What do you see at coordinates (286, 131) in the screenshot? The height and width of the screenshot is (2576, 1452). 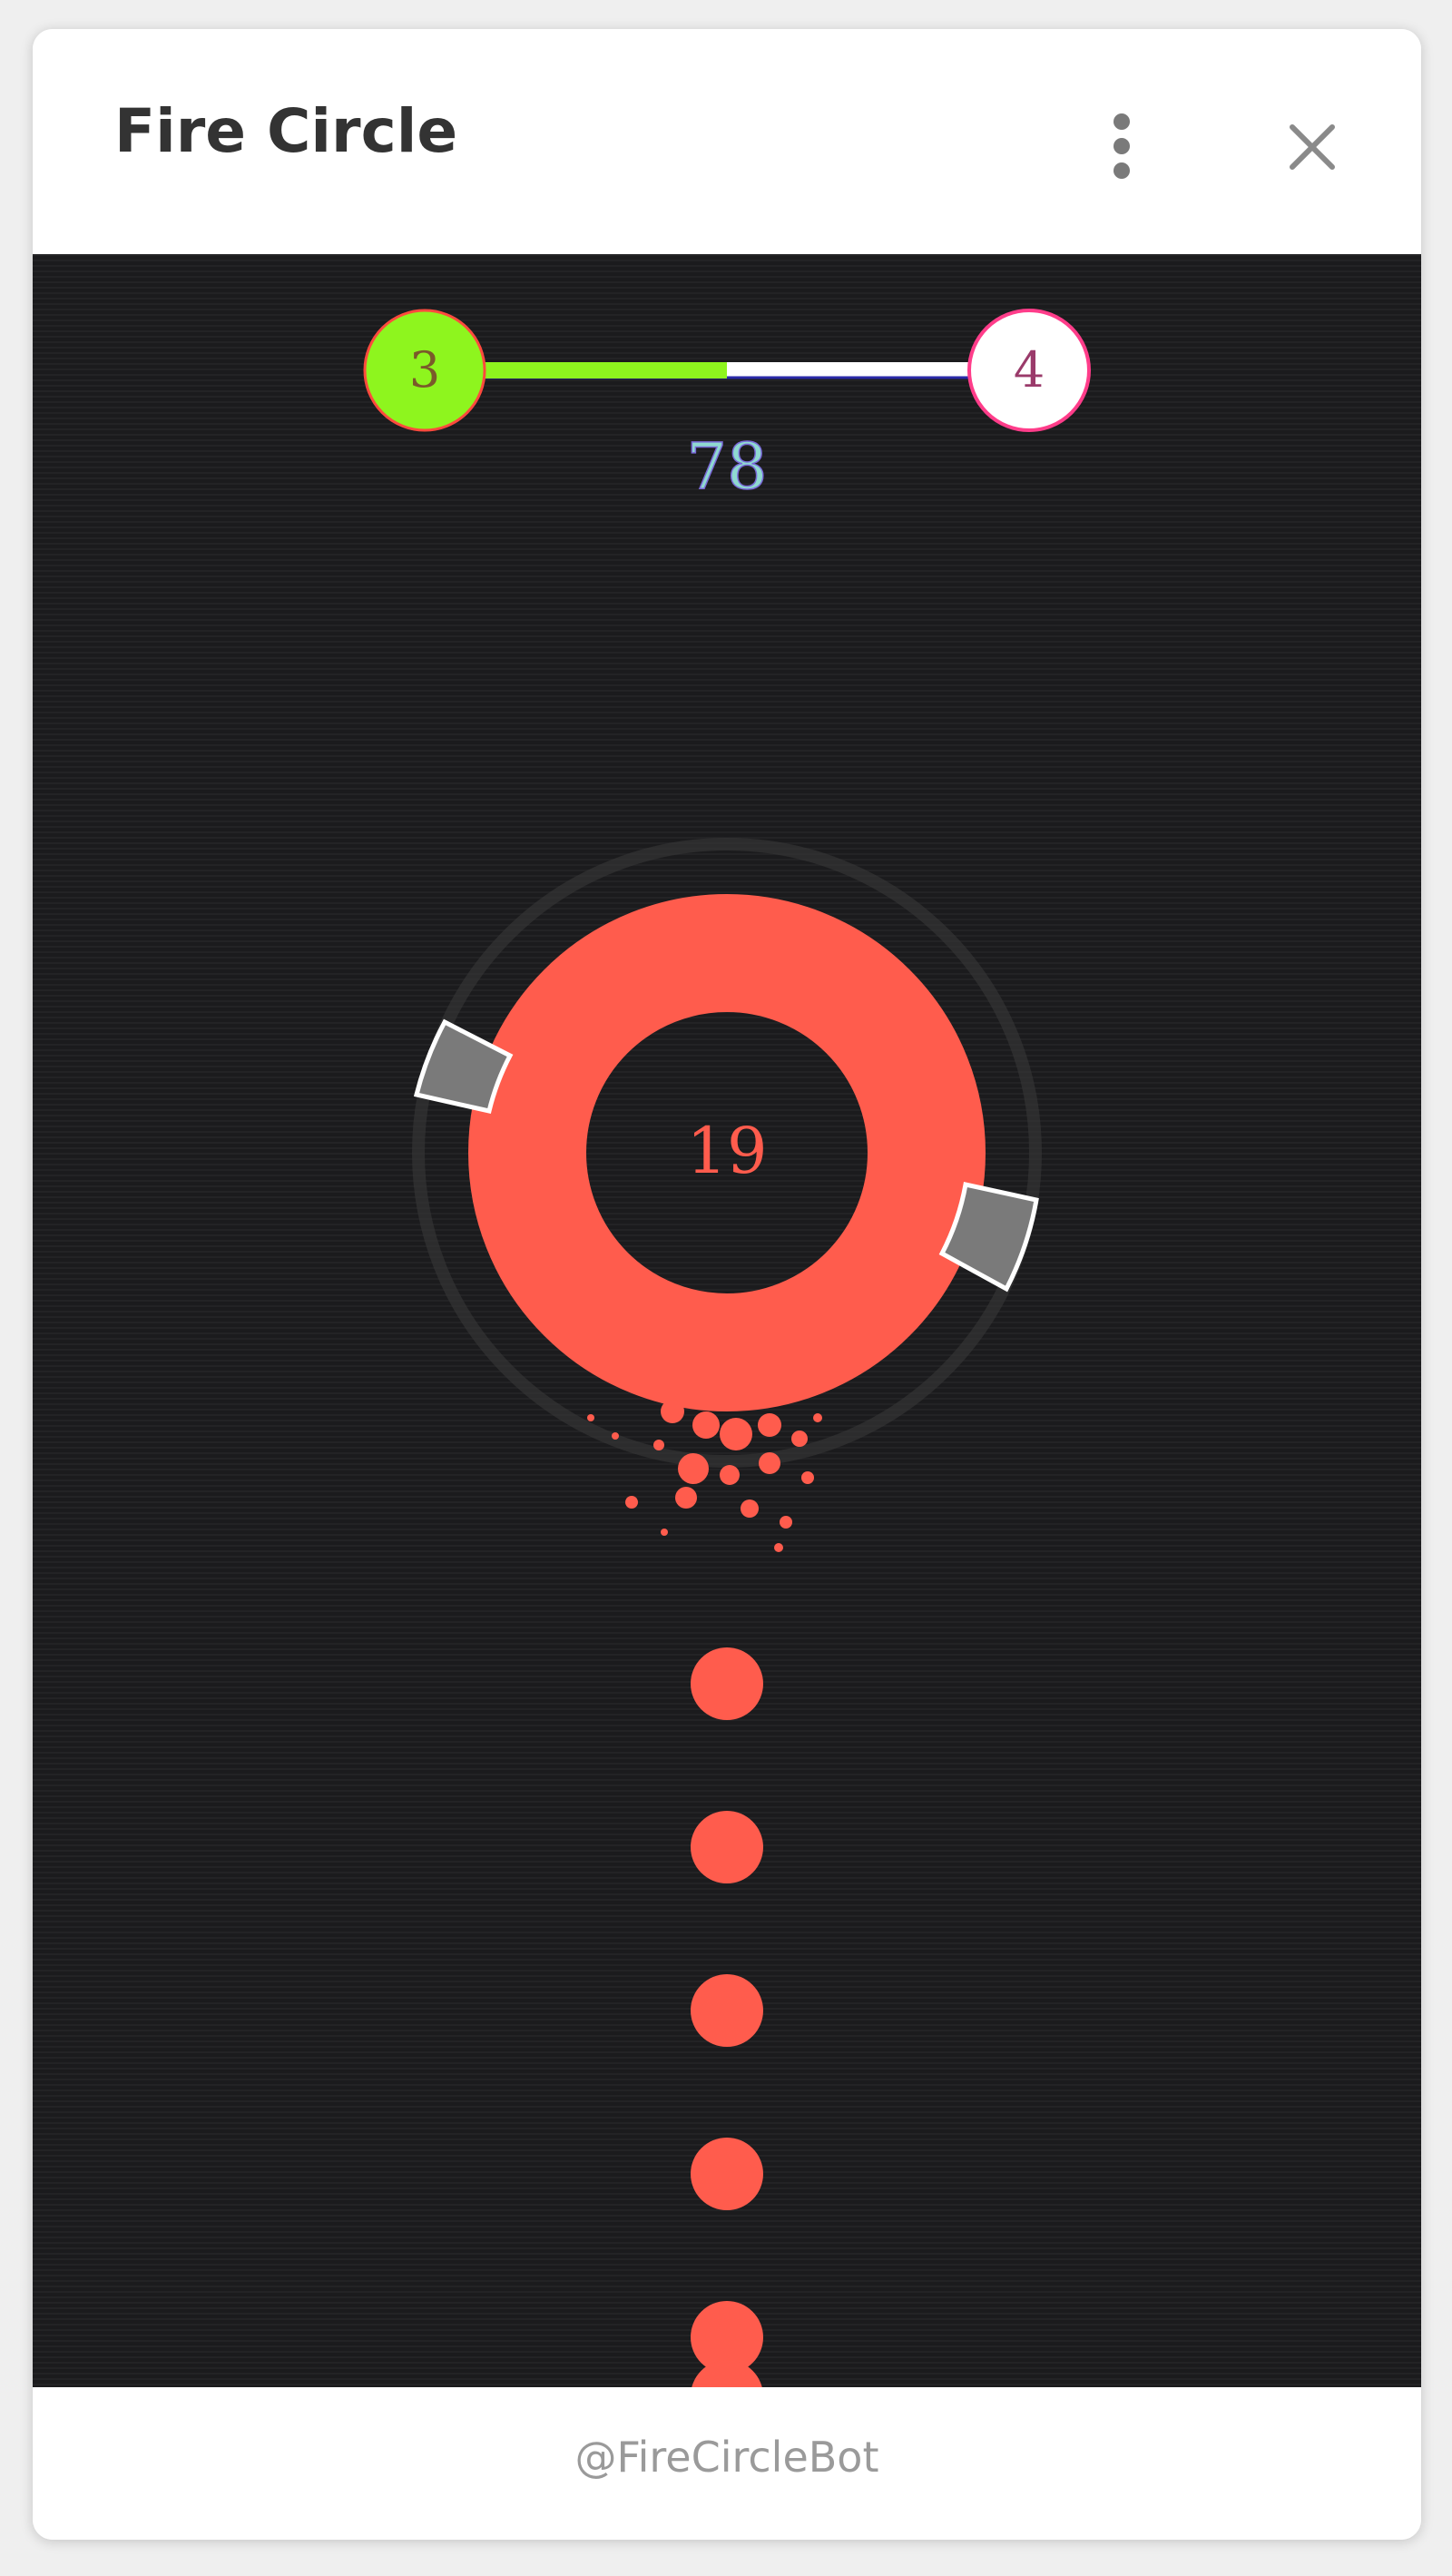 I see `window-title: Fire Circle` at bounding box center [286, 131].